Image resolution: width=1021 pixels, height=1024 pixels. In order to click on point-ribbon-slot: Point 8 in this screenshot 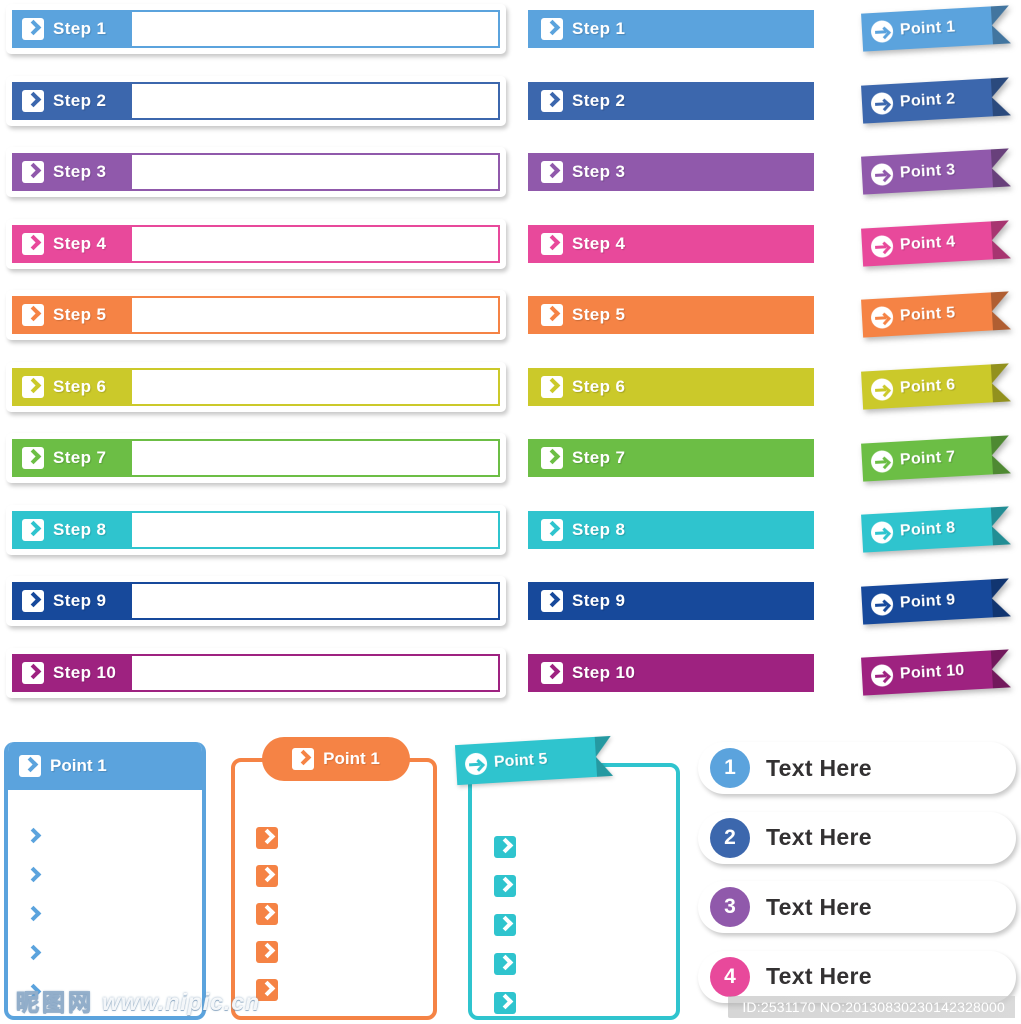, I will do `click(941, 541)`.